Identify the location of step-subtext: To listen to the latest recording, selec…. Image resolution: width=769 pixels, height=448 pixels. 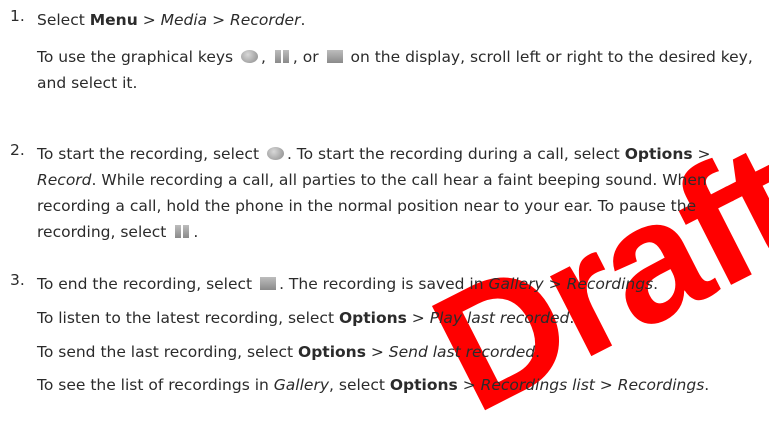
(306, 318).